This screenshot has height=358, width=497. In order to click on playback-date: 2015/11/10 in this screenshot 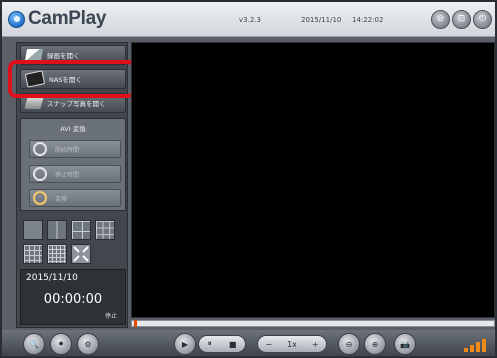, I will do `click(52, 278)`.